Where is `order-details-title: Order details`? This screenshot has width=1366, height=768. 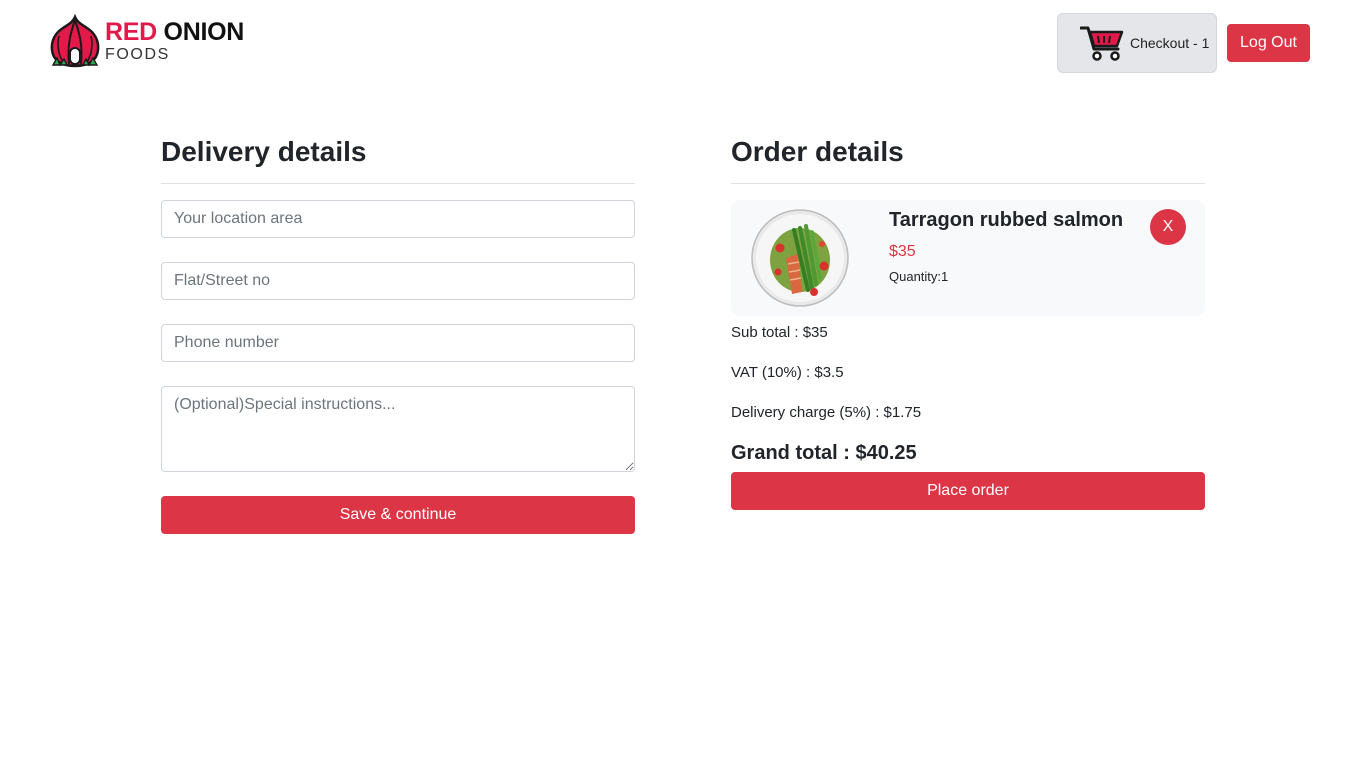
order-details-title: Order details is located at coordinates (817, 151).